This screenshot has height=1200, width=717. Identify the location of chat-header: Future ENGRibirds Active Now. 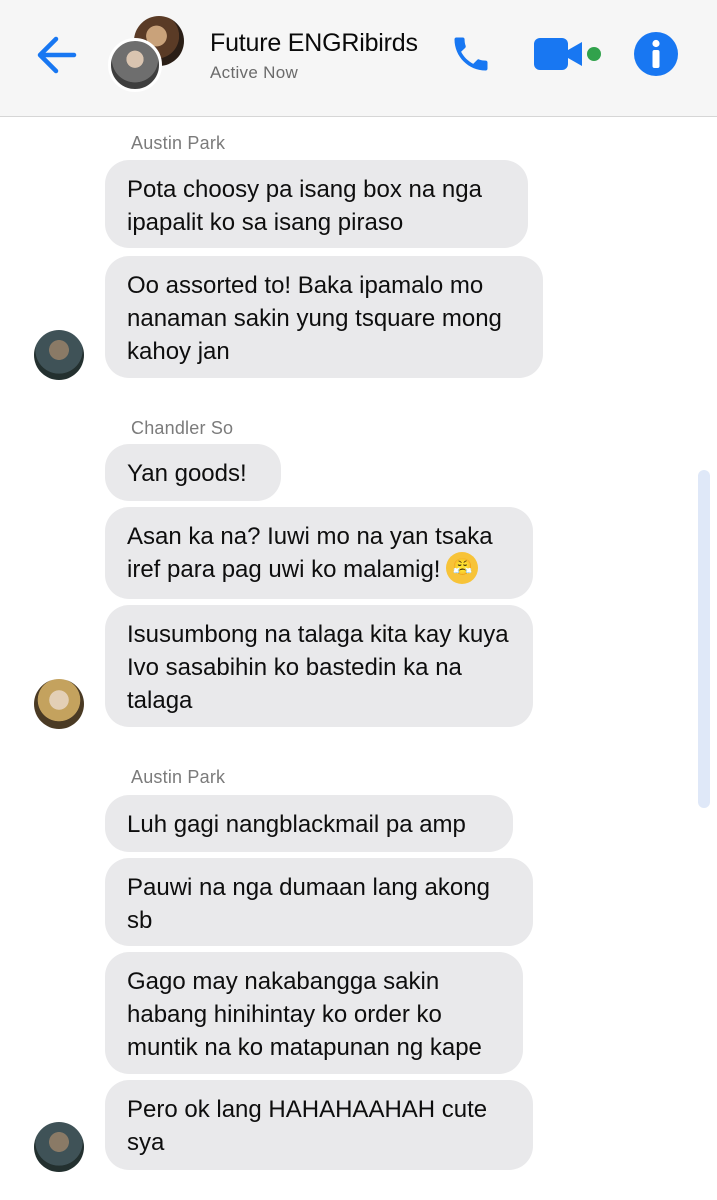
(358, 58).